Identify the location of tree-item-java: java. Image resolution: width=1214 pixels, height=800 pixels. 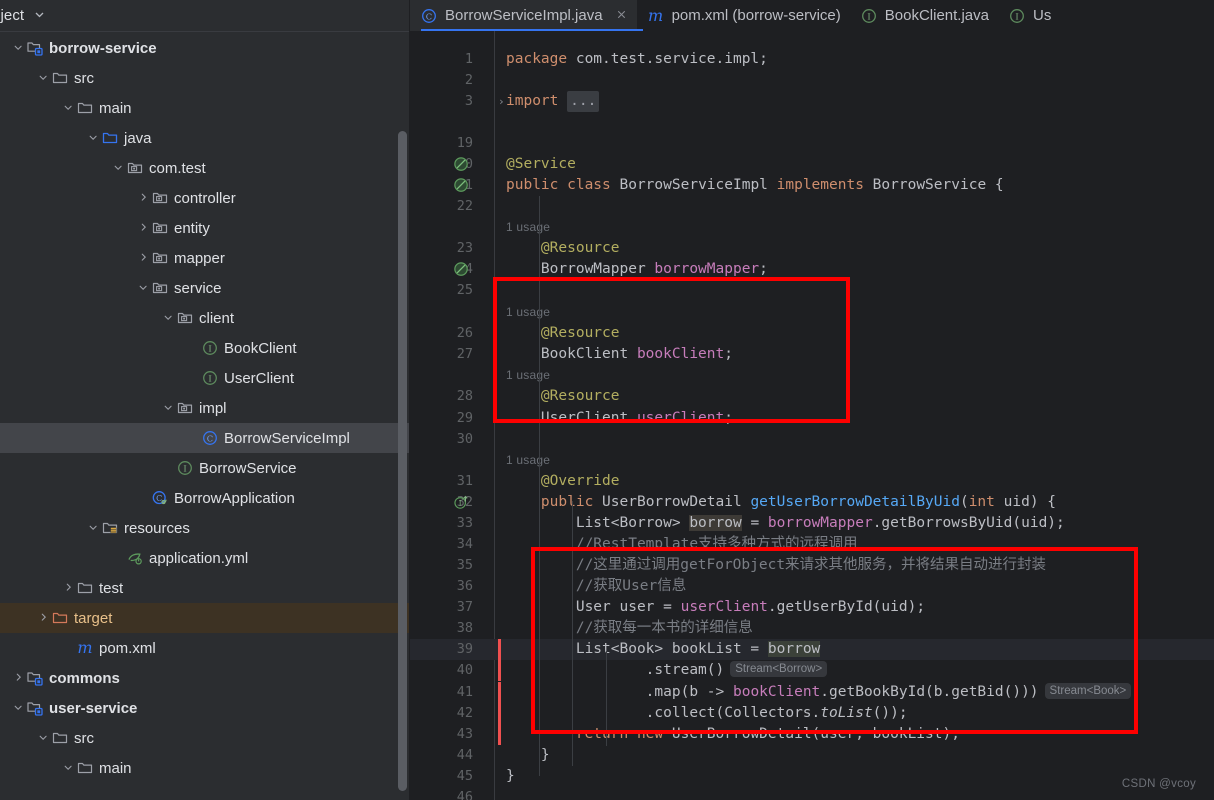
(205, 138).